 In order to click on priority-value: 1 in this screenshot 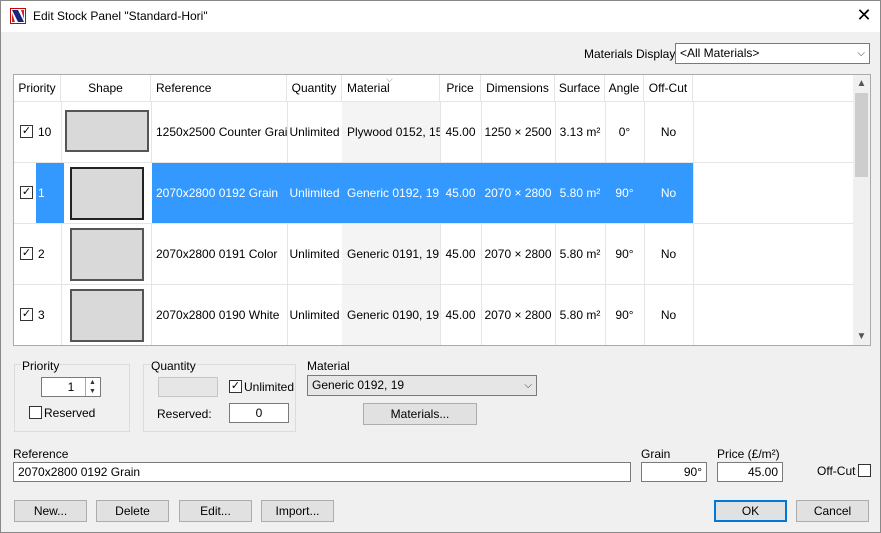, I will do `click(71, 387)`.